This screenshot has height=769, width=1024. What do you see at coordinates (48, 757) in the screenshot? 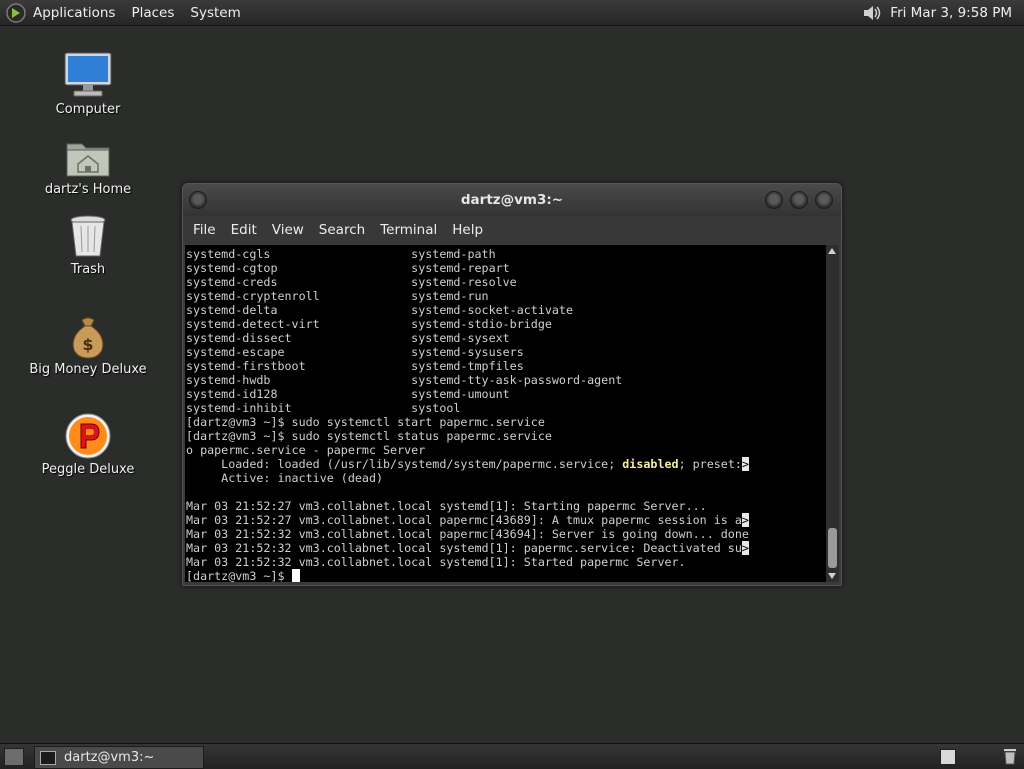
I see `terminal-icon` at bounding box center [48, 757].